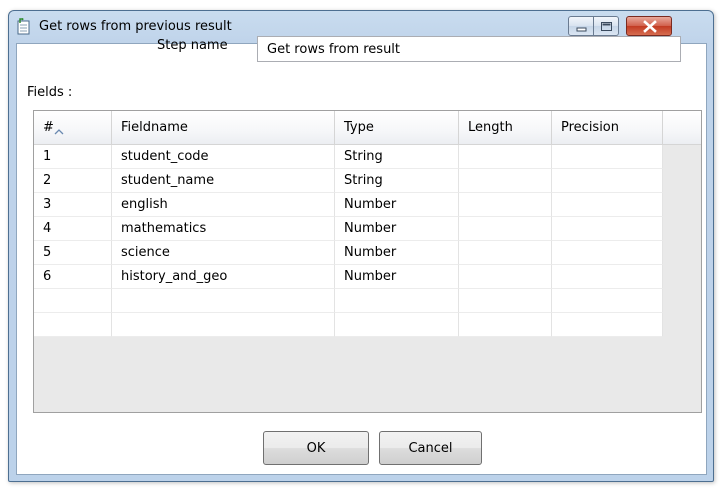  I want to click on table-row: 3 english Number, so click(367, 205).